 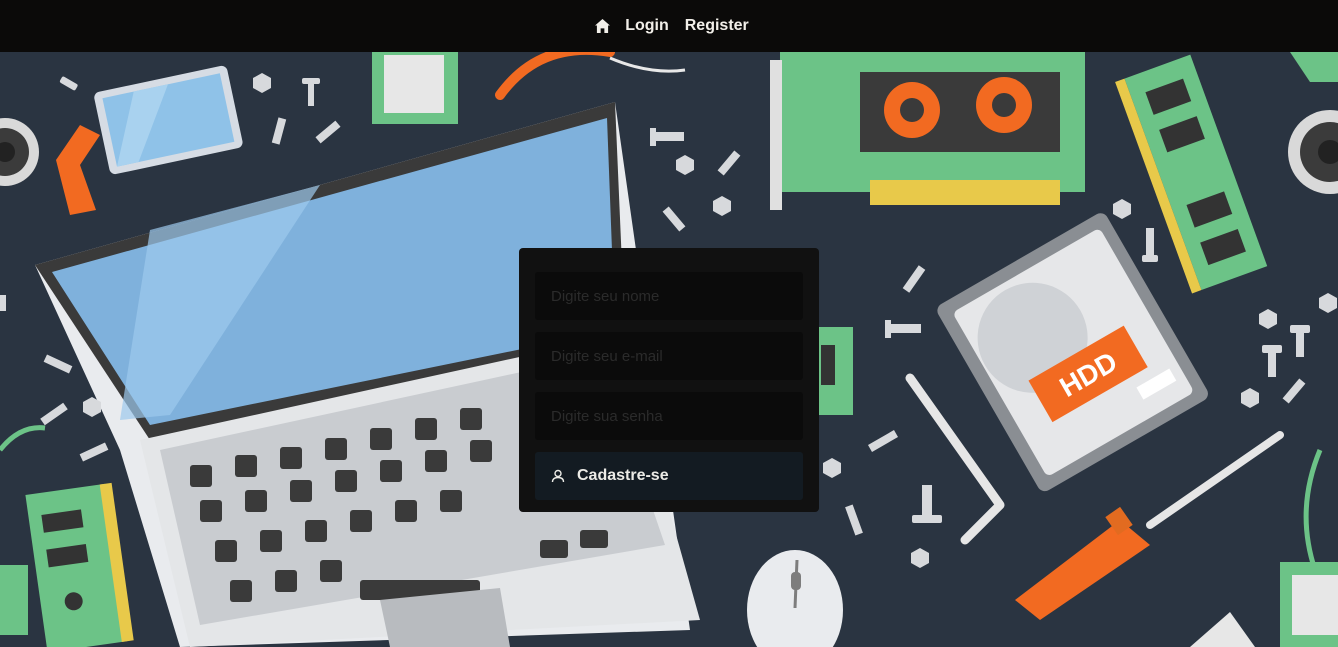 What do you see at coordinates (415, 88) in the screenshot?
I see `chip-top` at bounding box center [415, 88].